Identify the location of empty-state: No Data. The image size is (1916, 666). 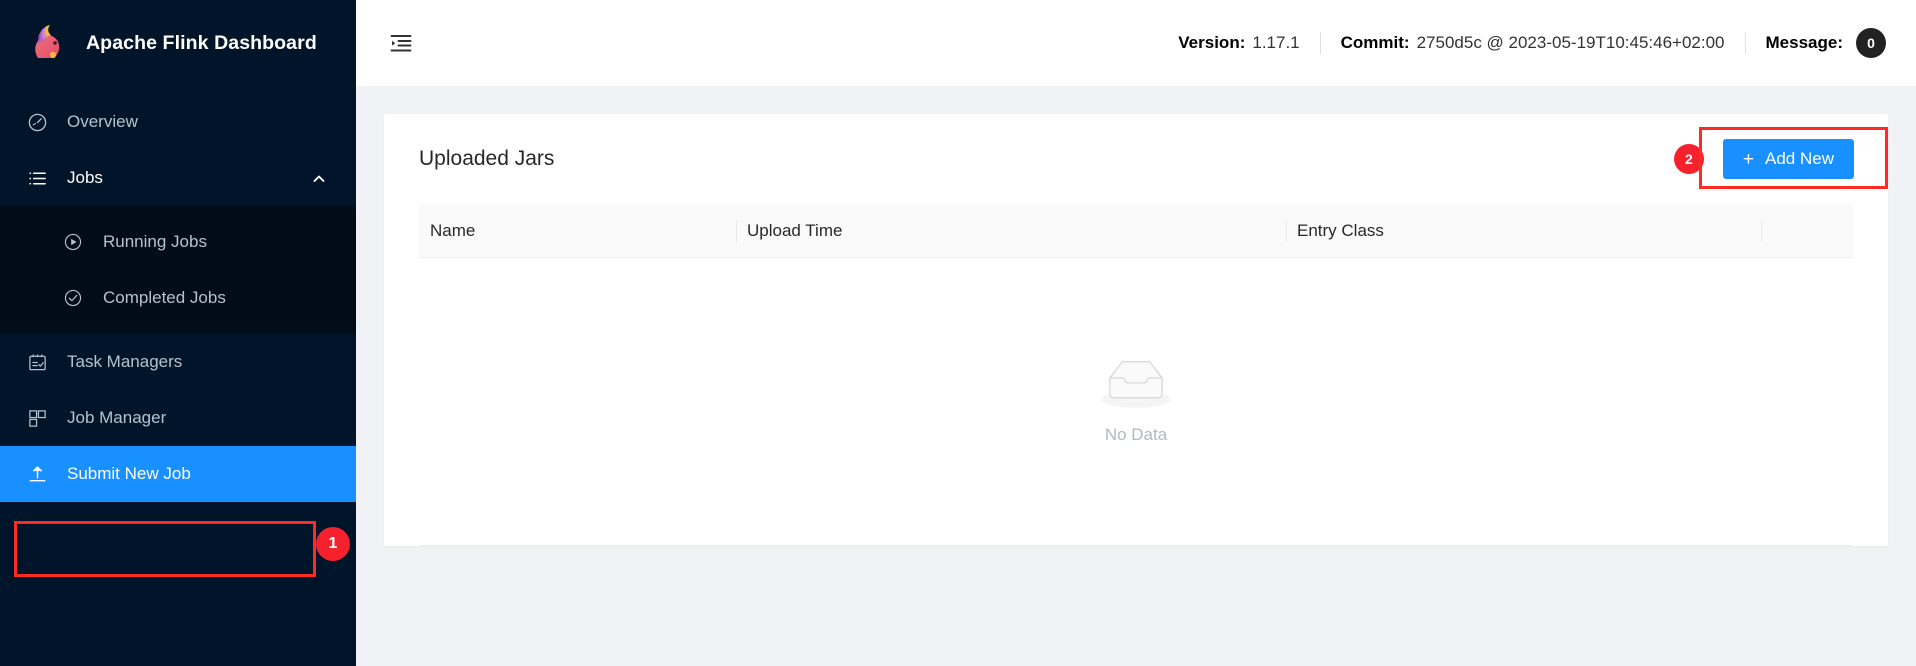
(1136, 401).